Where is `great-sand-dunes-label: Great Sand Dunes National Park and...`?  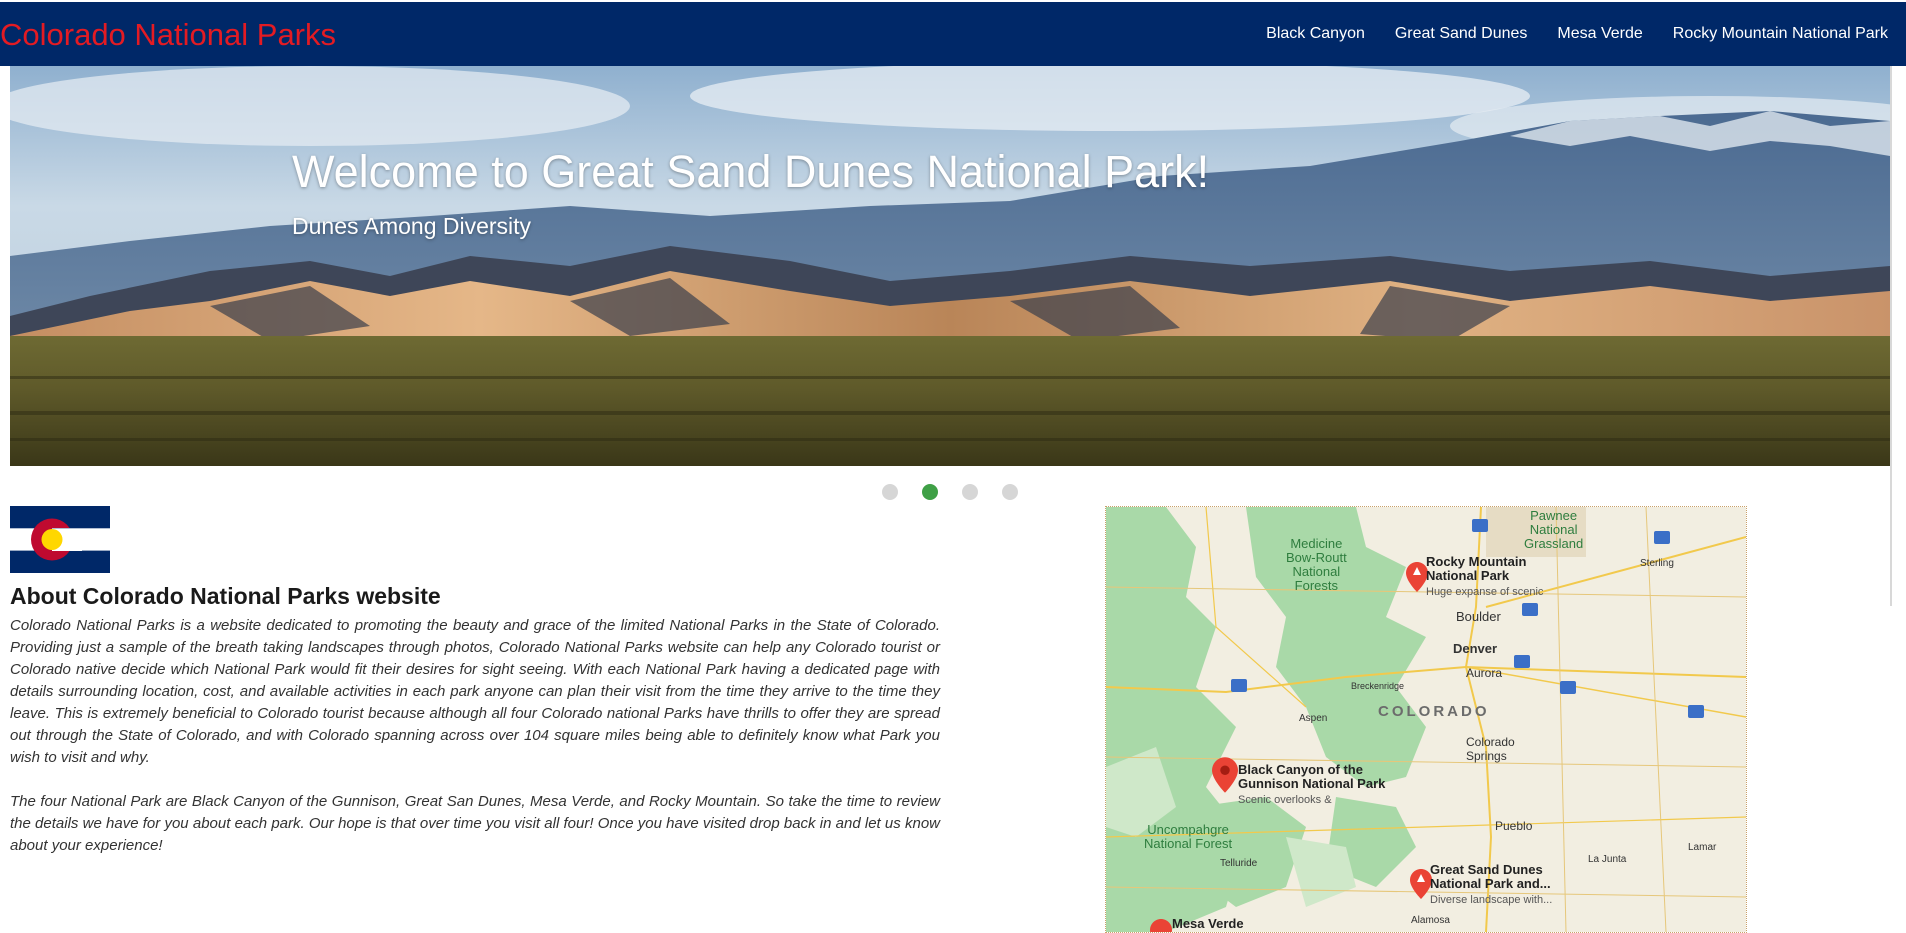
great-sand-dunes-label: Great Sand Dunes National Park and... is located at coordinates (1490, 877).